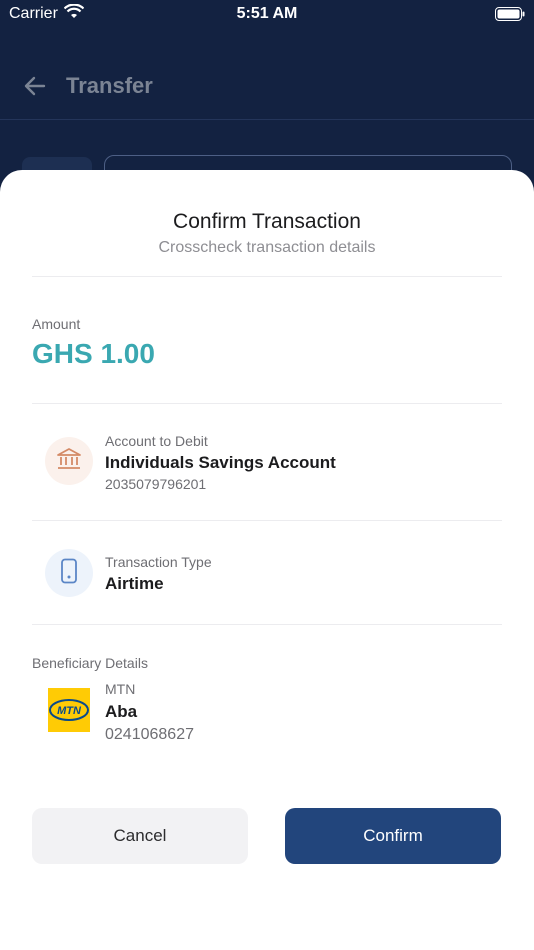 This screenshot has width=534, height=950. Describe the element at coordinates (393, 836) in the screenshot. I see `confirm-button: Confirm` at that location.